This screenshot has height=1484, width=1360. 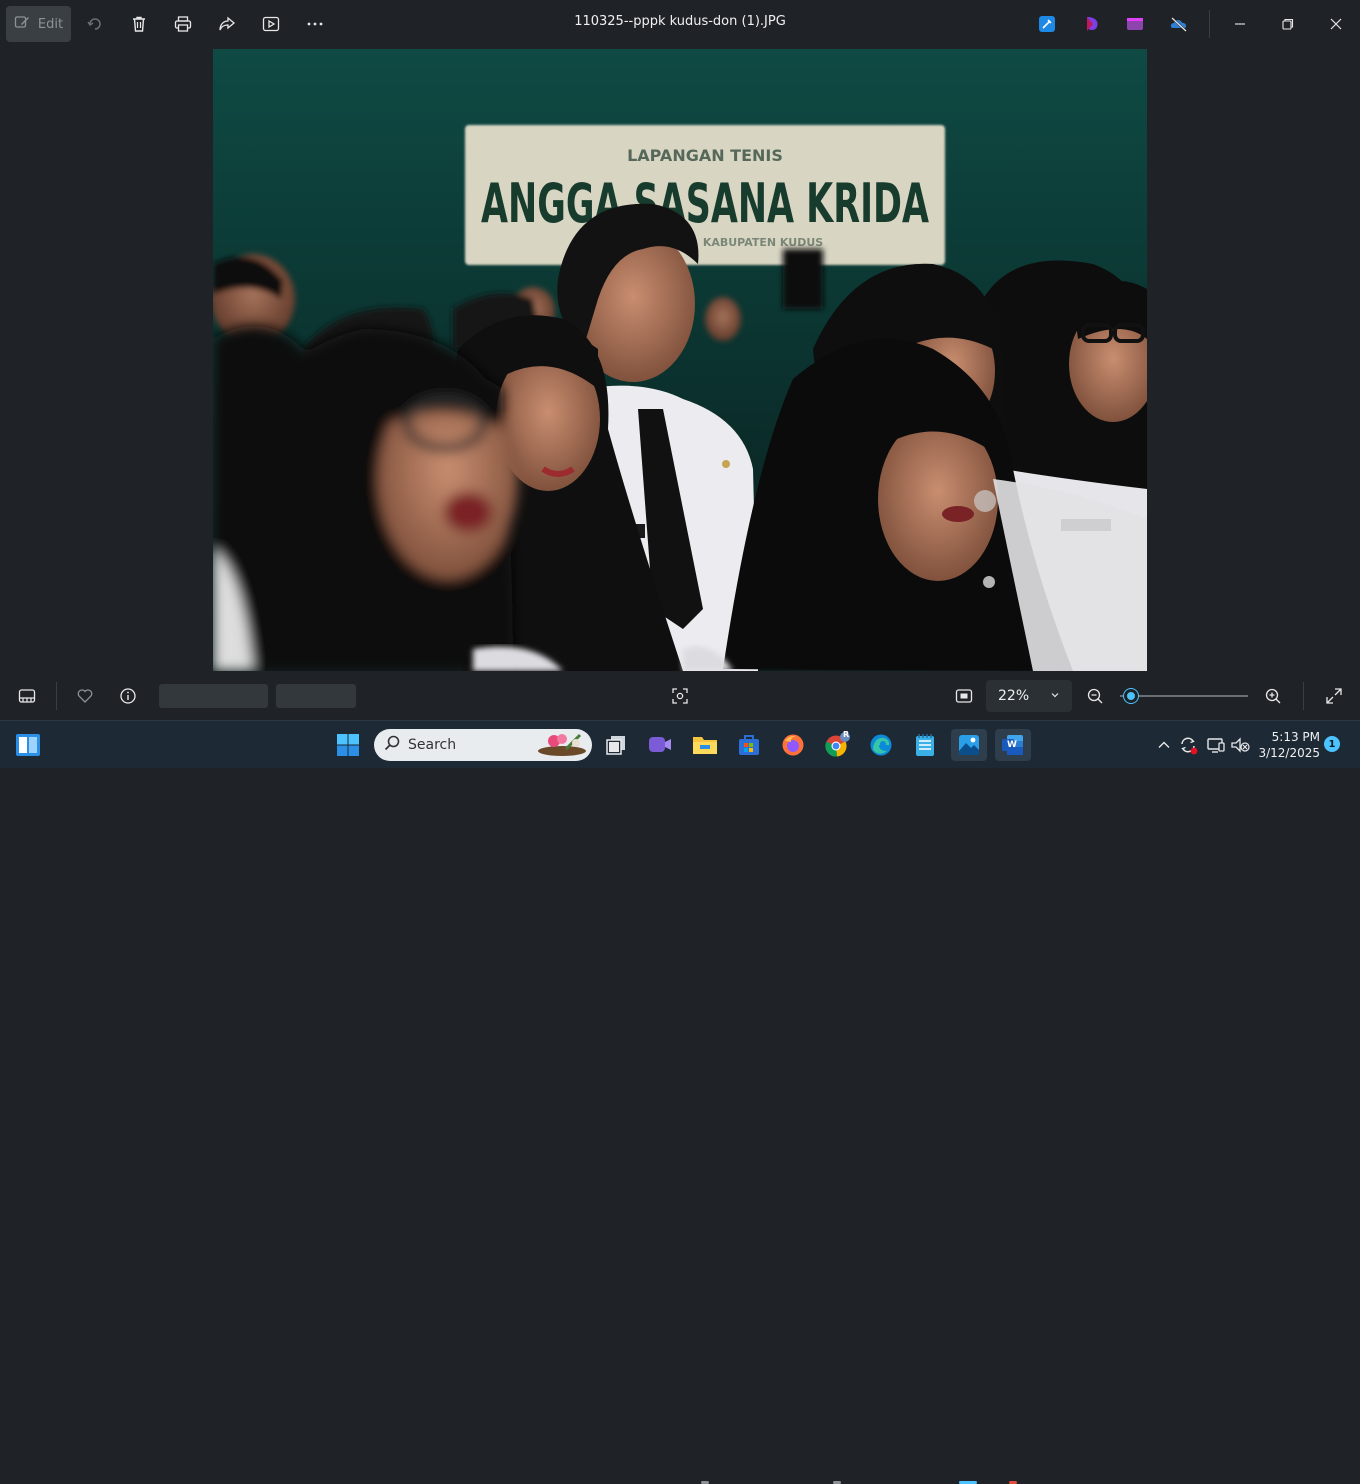 I want to click on search-highlight-icon, so click(x=562, y=745).